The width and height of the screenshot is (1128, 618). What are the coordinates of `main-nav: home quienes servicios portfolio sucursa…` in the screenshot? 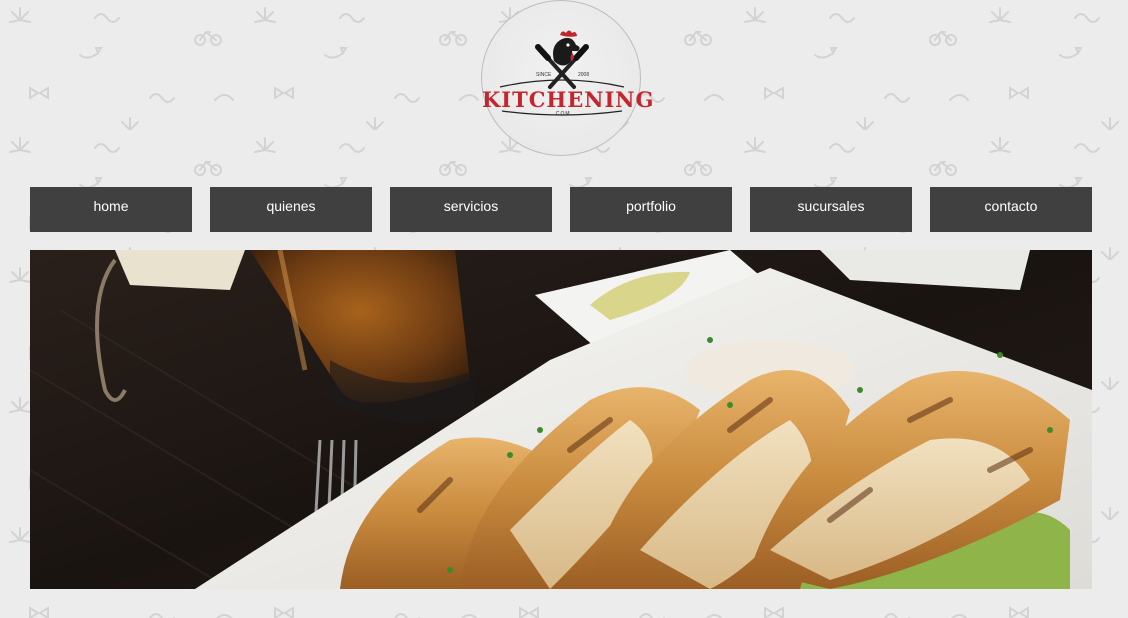 It's located at (561, 209).